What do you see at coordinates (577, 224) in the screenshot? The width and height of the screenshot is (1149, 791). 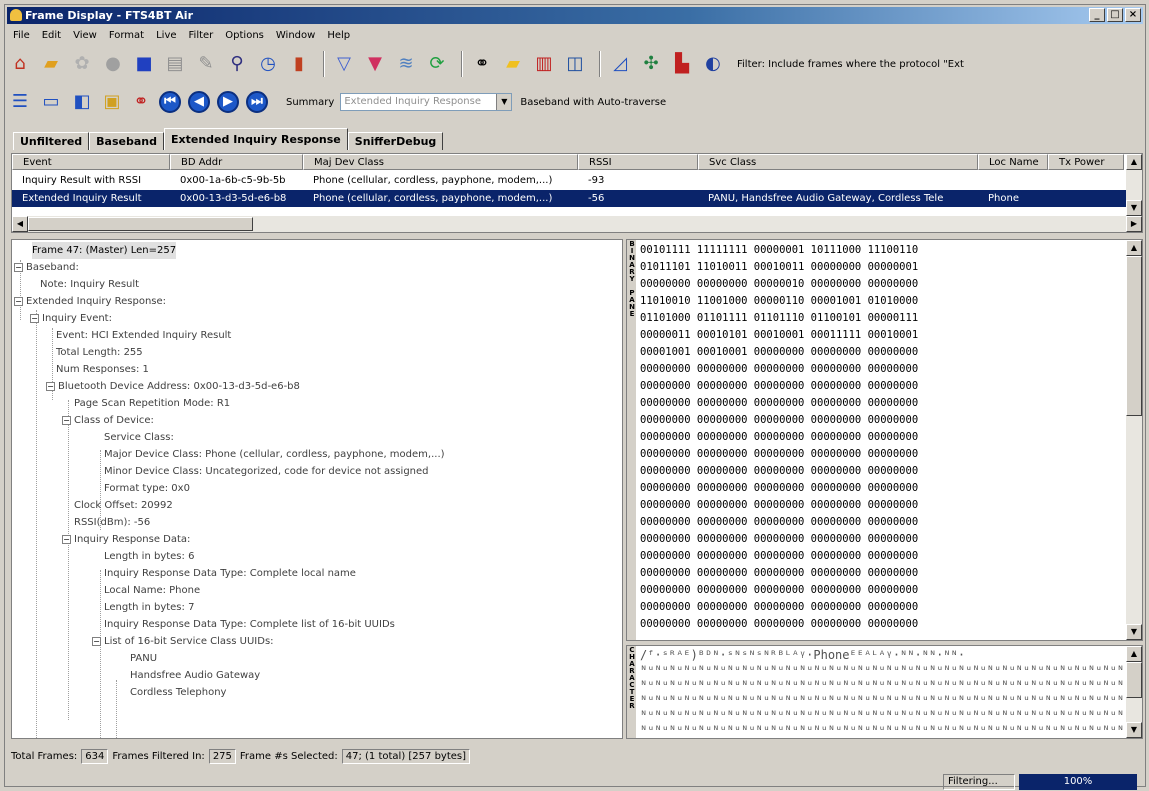 I see `grid-horizontal-scrollbar: ◀ ▶` at bounding box center [577, 224].